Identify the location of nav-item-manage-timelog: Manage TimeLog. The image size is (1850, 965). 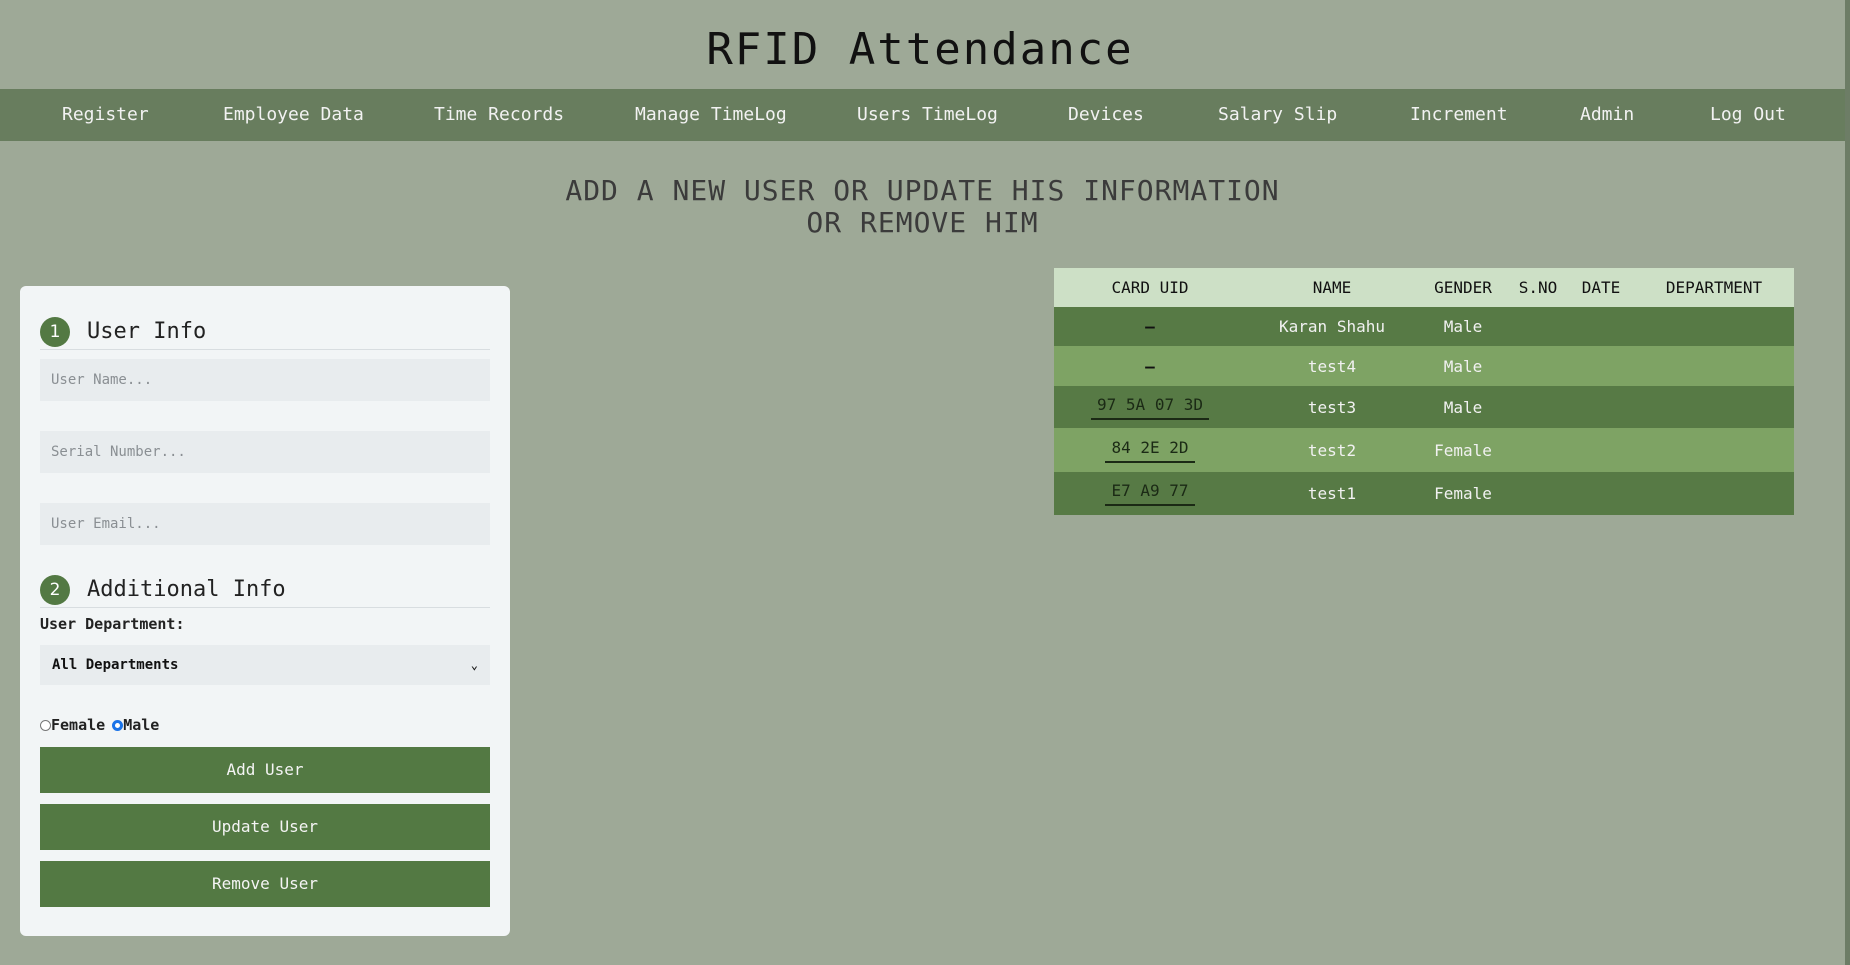
(711, 114).